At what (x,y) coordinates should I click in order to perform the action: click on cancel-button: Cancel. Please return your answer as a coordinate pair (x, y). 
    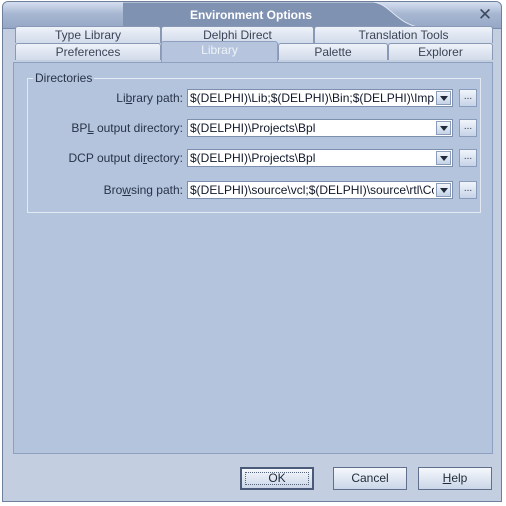
    Looking at the image, I should click on (370, 478).